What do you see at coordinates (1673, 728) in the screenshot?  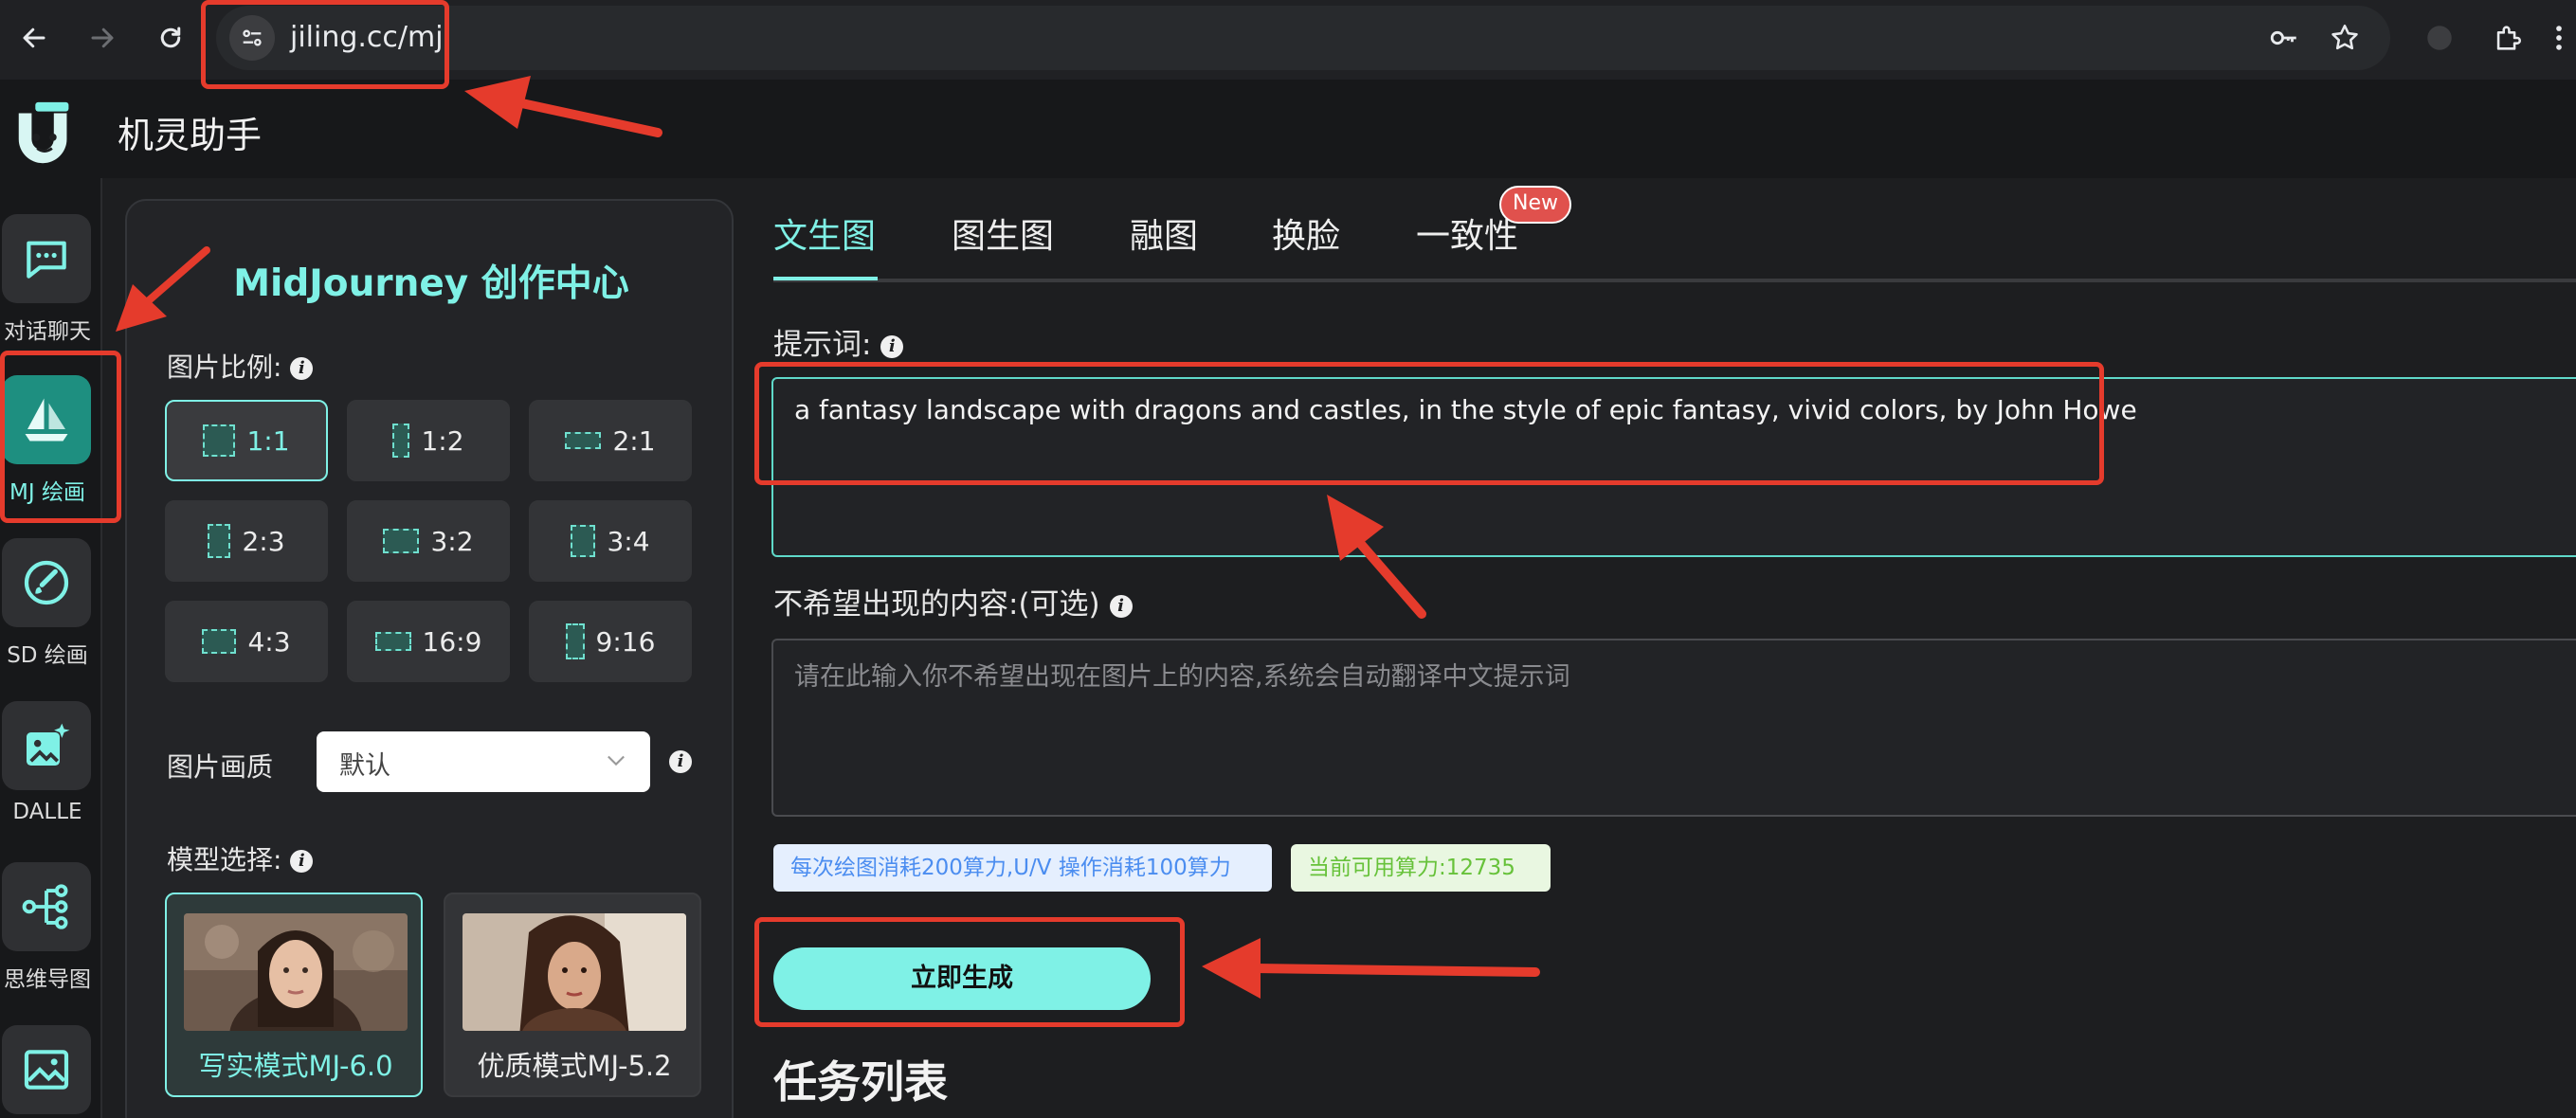 I see `negative-prompt-textarea: 请在此输入你不希望出现在图片上的内容,系统会自动翻译中文提示词` at bounding box center [1673, 728].